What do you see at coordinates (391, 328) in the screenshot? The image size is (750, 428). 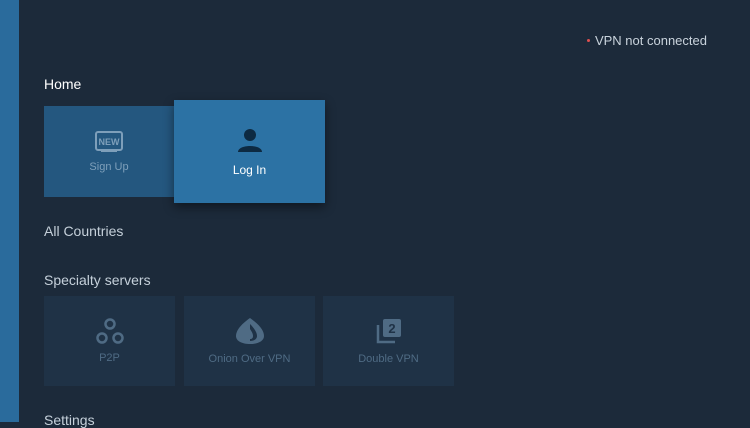 I see `svg-text: 2` at bounding box center [391, 328].